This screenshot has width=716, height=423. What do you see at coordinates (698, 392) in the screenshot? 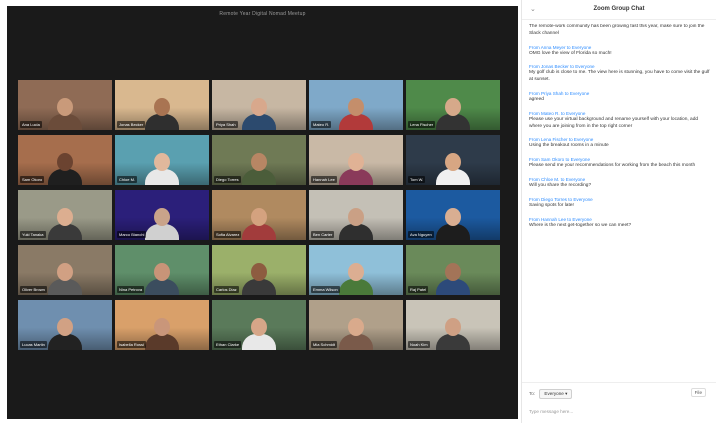
I see `file-button: File` at bounding box center [698, 392].